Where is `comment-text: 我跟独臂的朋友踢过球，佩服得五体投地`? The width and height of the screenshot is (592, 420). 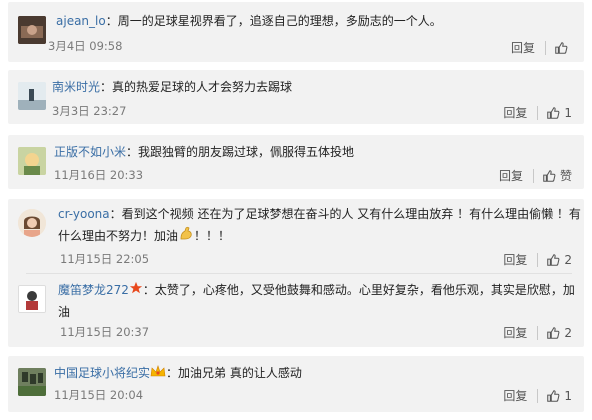
comment-text: 我跟独臂的朋友踢过球，佩服得五体投地 is located at coordinates (246, 152).